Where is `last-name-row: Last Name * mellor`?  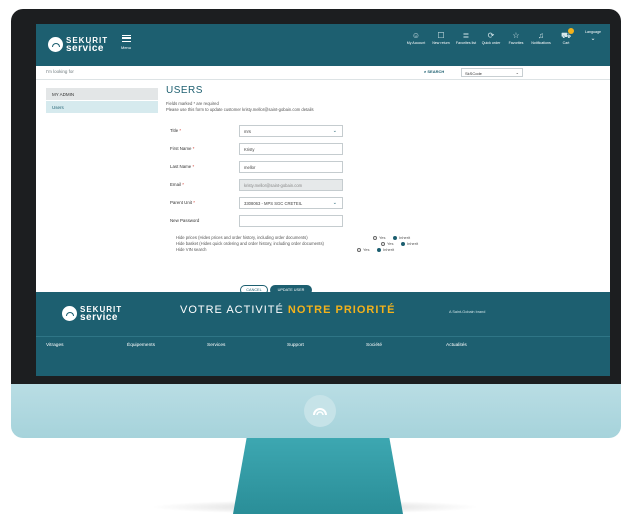
last-name-row: Last Name * mellor is located at coordinates (320, 167).